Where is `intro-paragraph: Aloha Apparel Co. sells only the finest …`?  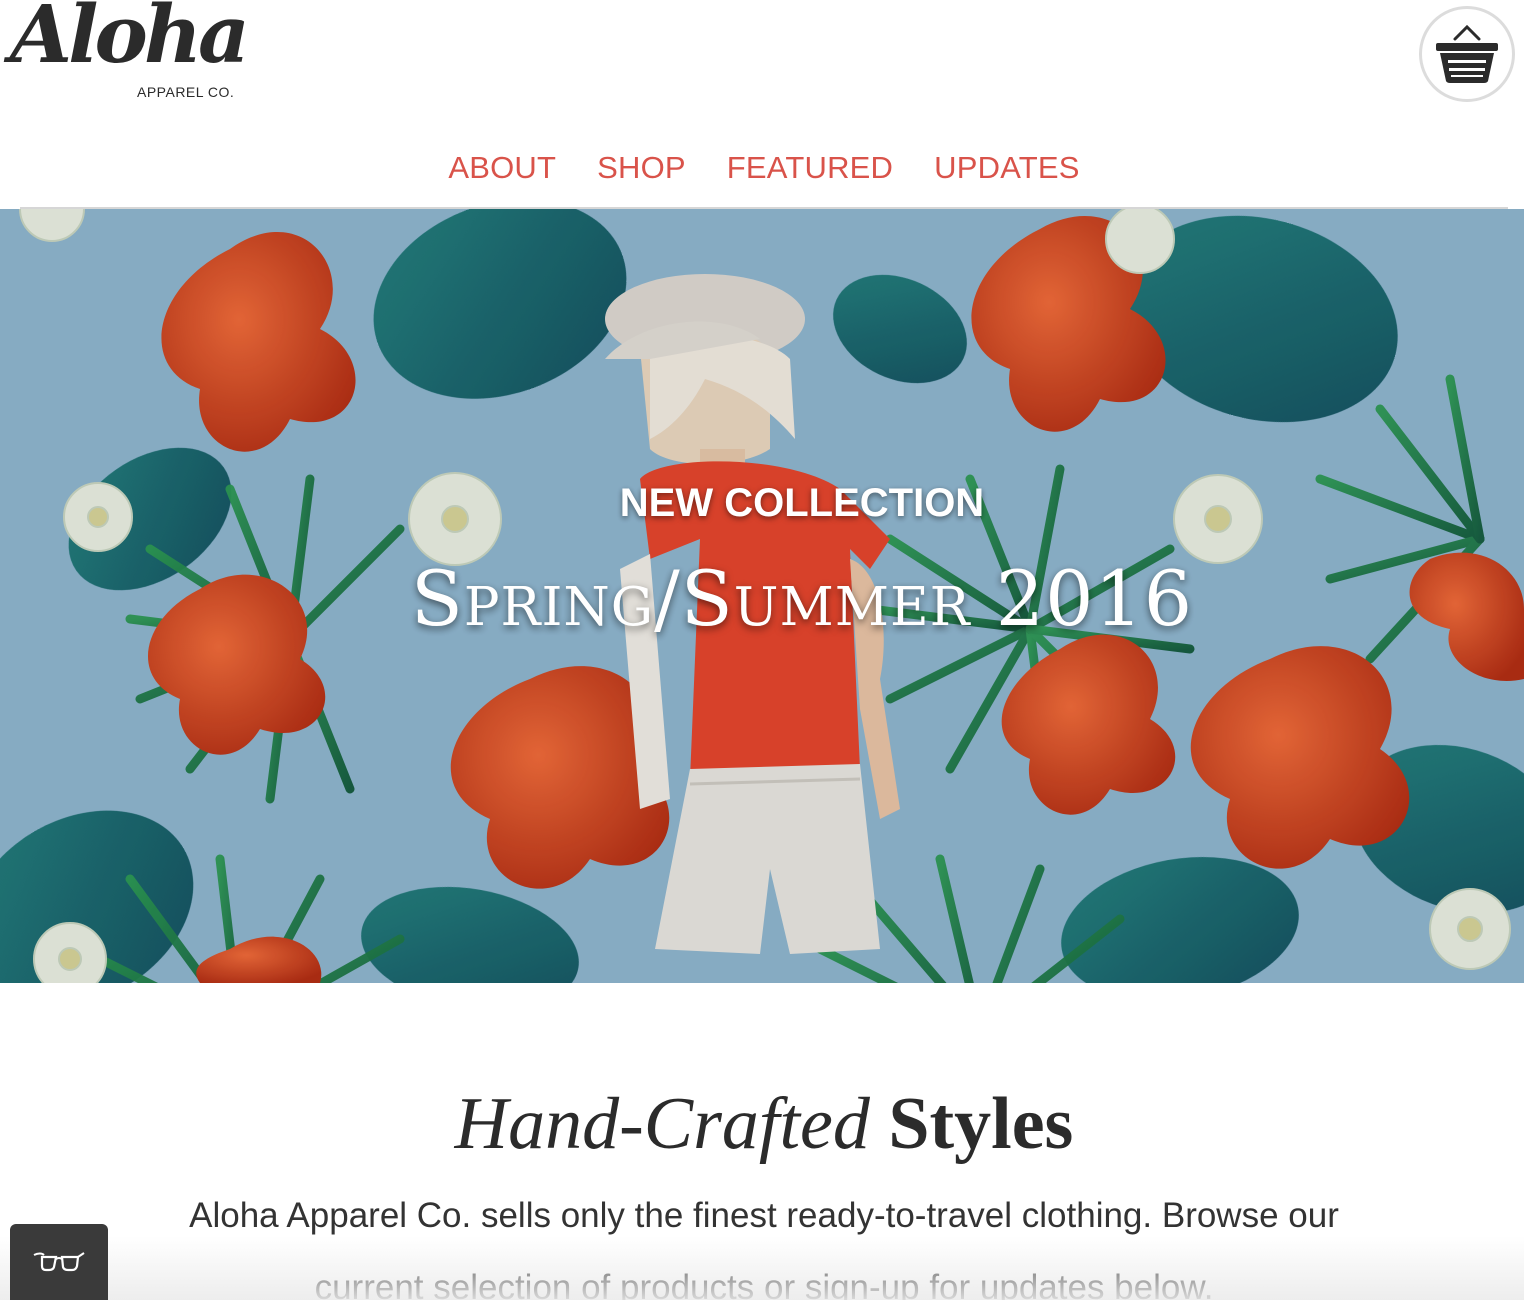
intro-paragraph: Aloha Apparel Co. sells only the finest … is located at coordinates (764, 1248).